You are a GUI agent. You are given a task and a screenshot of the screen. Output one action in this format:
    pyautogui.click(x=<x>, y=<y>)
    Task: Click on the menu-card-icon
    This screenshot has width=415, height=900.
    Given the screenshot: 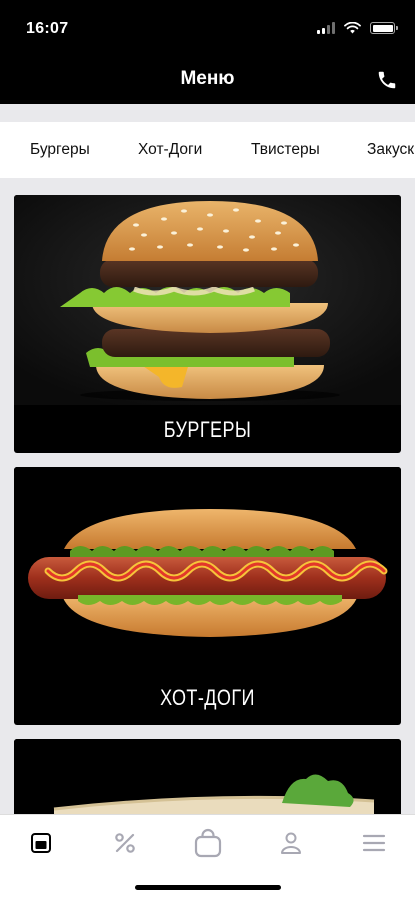 What is the action you would take?
    pyautogui.click(x=41, y=843)
    